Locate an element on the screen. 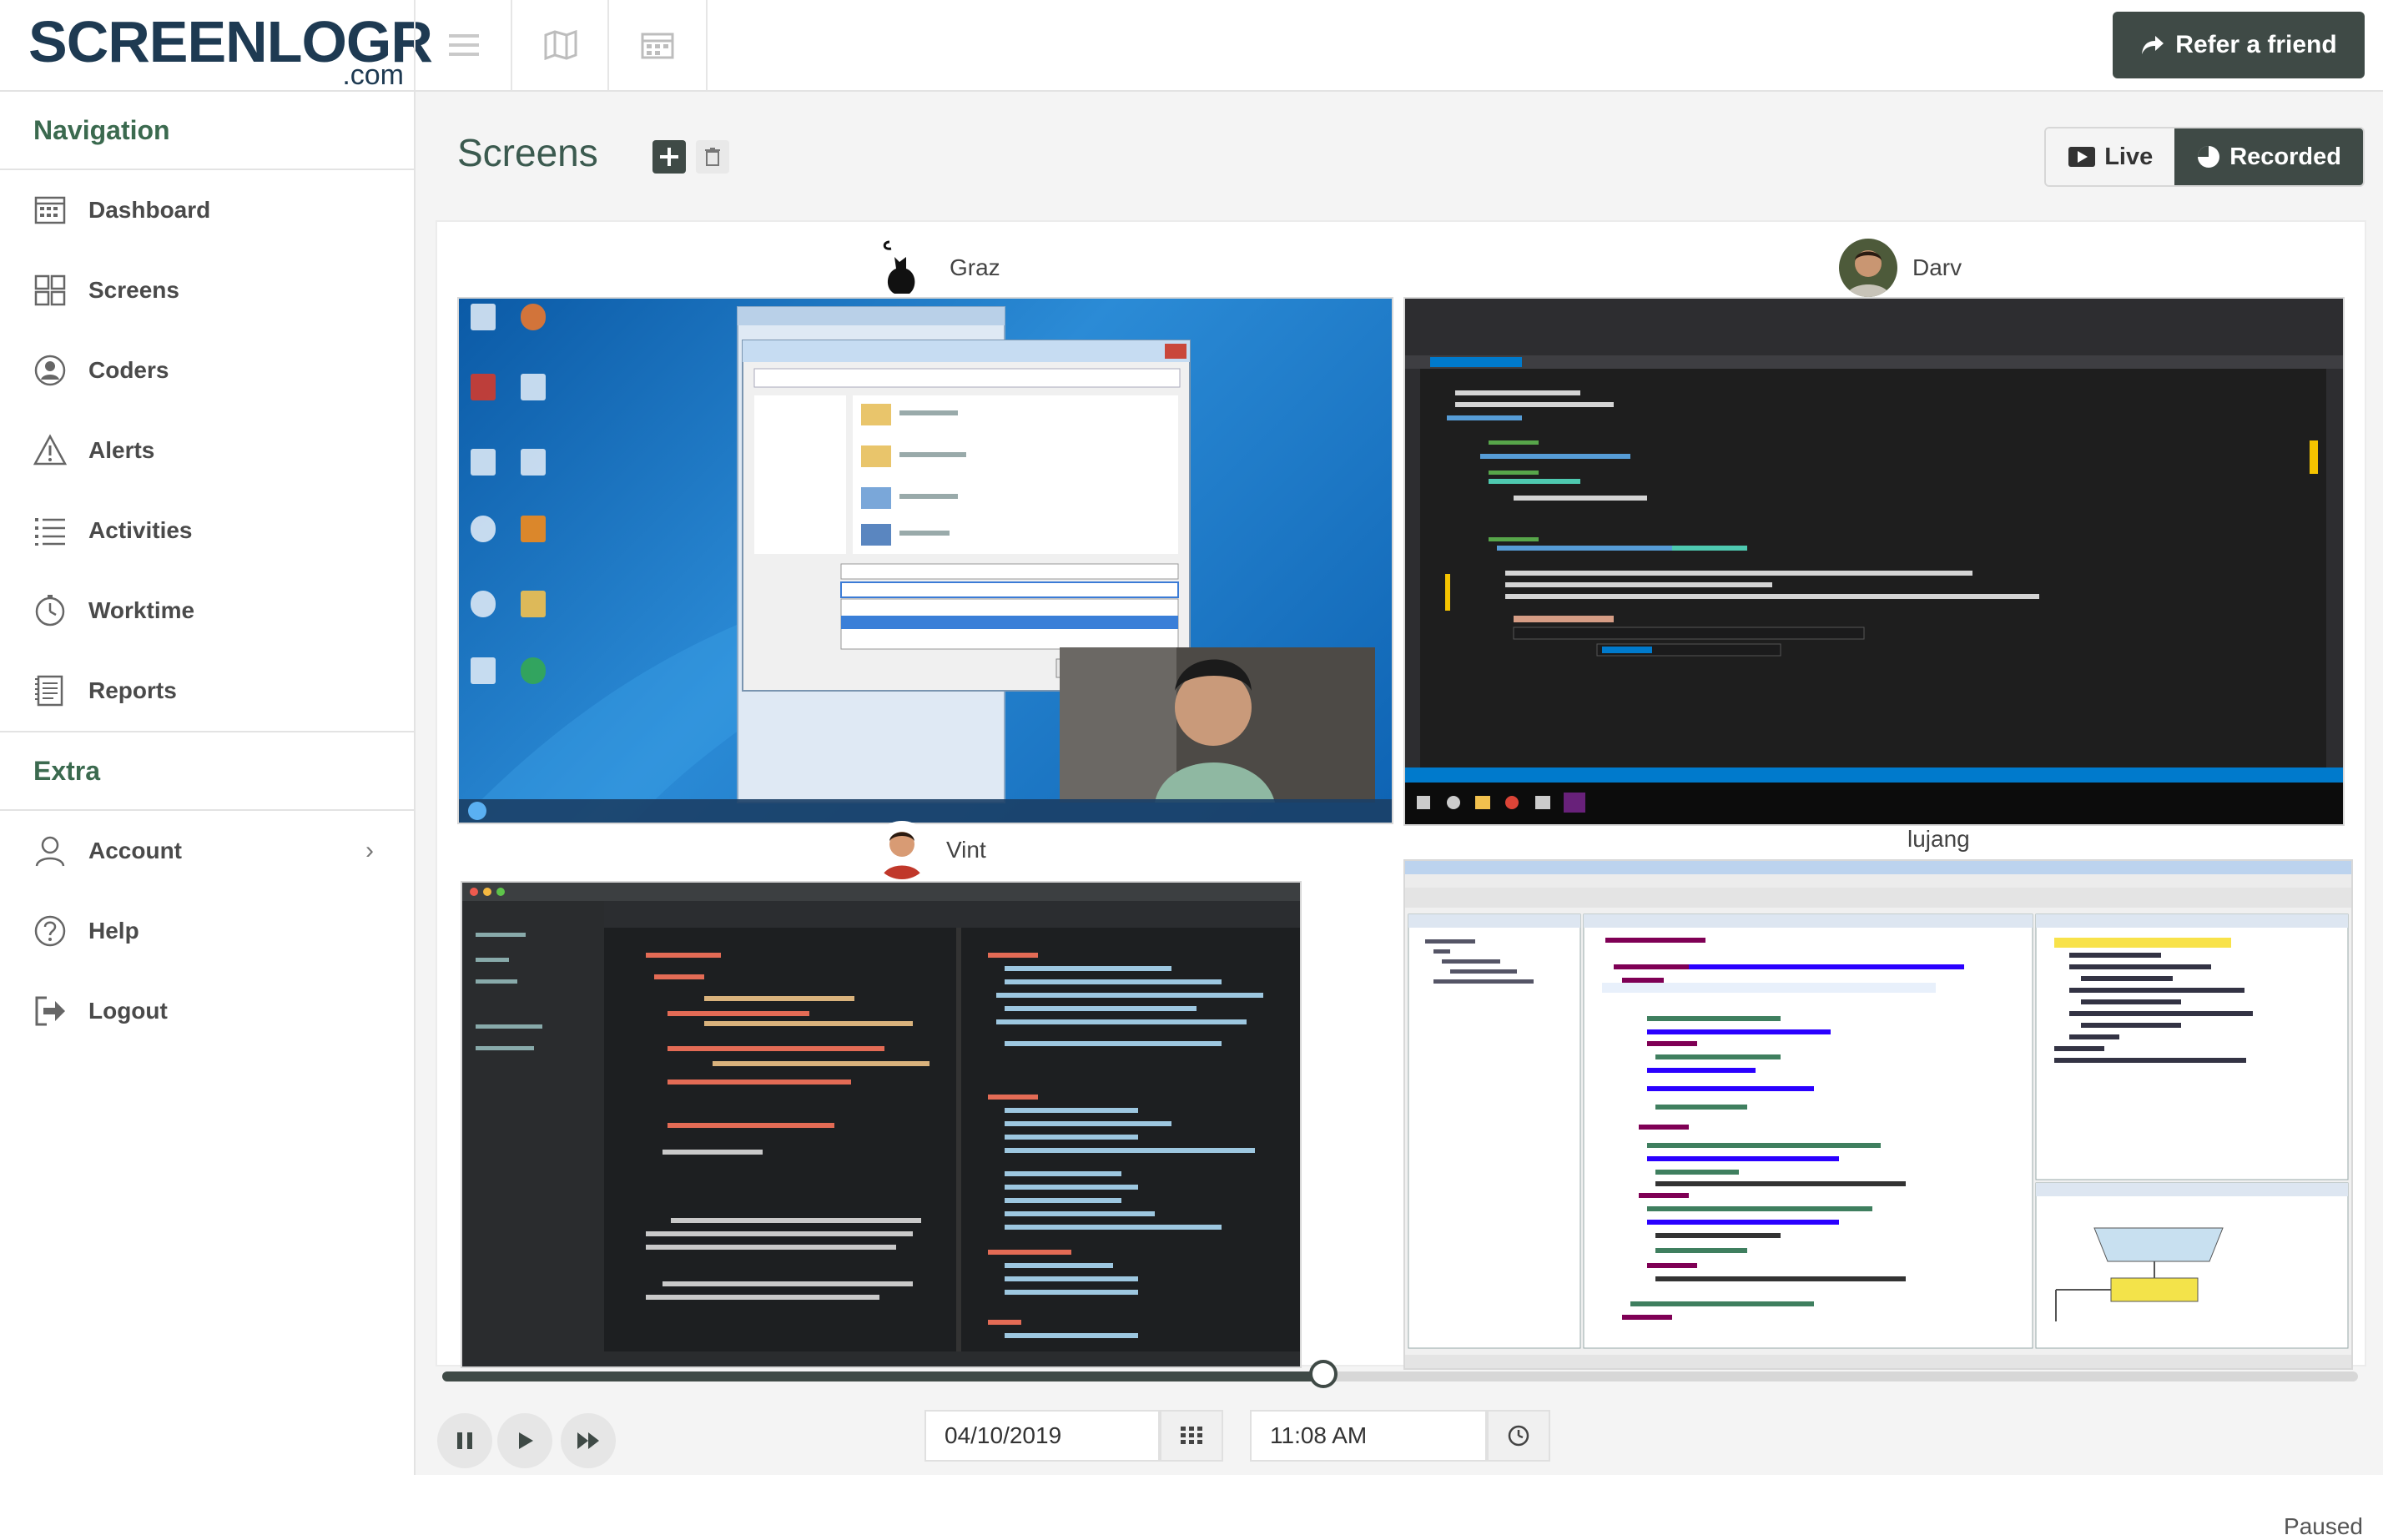 The image size is (2383, 1540). screen-user-lujang: lujang is located at coordinates (1939, 839).